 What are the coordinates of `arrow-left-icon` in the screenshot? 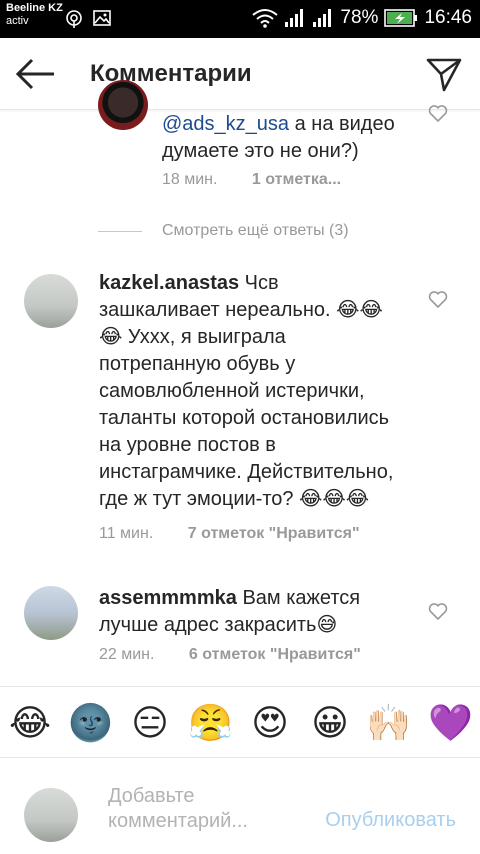 It's located at (36, 74).